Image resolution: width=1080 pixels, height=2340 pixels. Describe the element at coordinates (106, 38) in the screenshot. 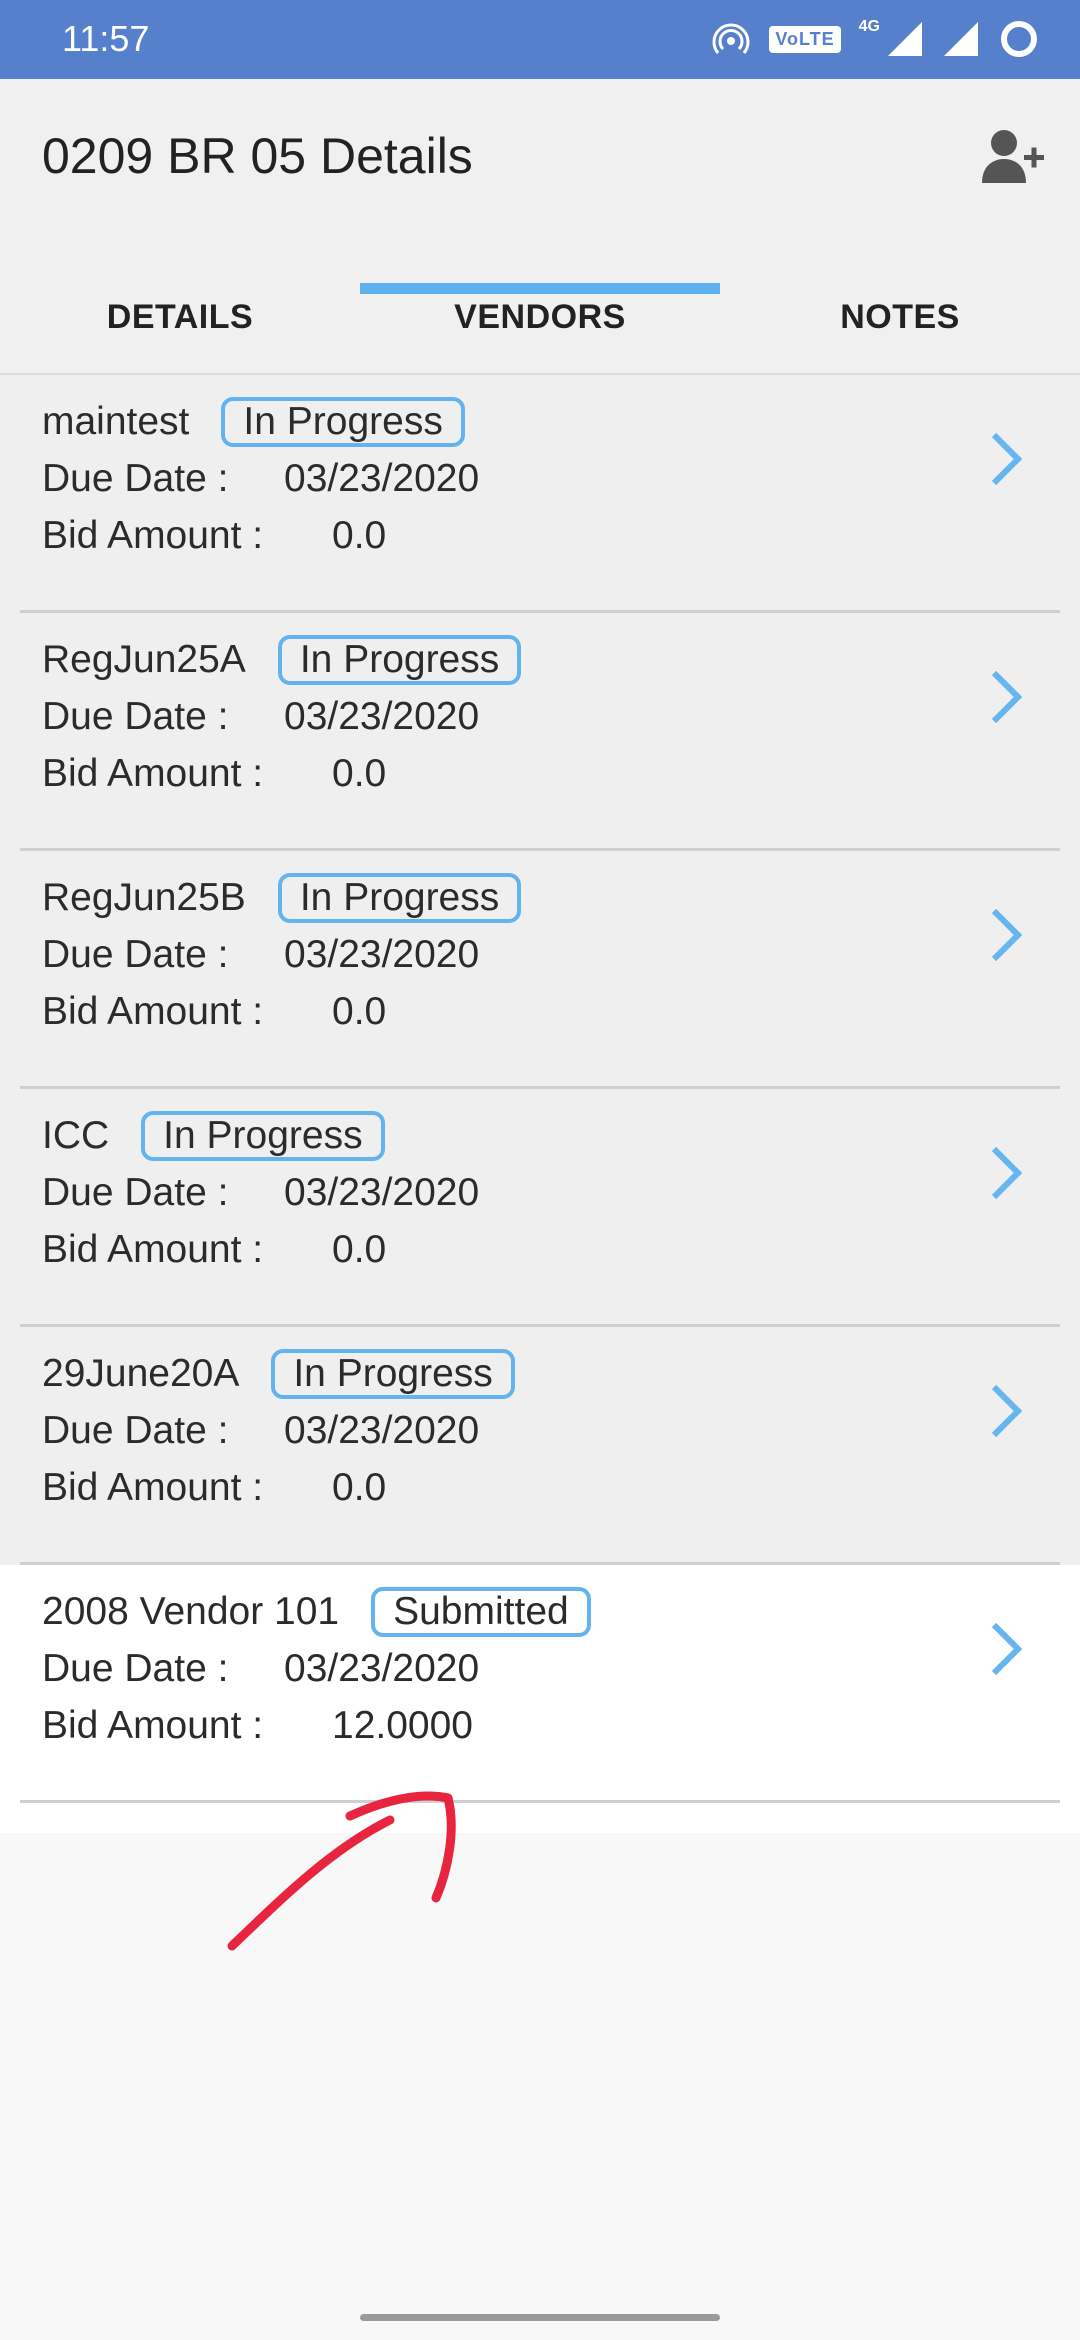

I see `status-time: 11:57` at that location.